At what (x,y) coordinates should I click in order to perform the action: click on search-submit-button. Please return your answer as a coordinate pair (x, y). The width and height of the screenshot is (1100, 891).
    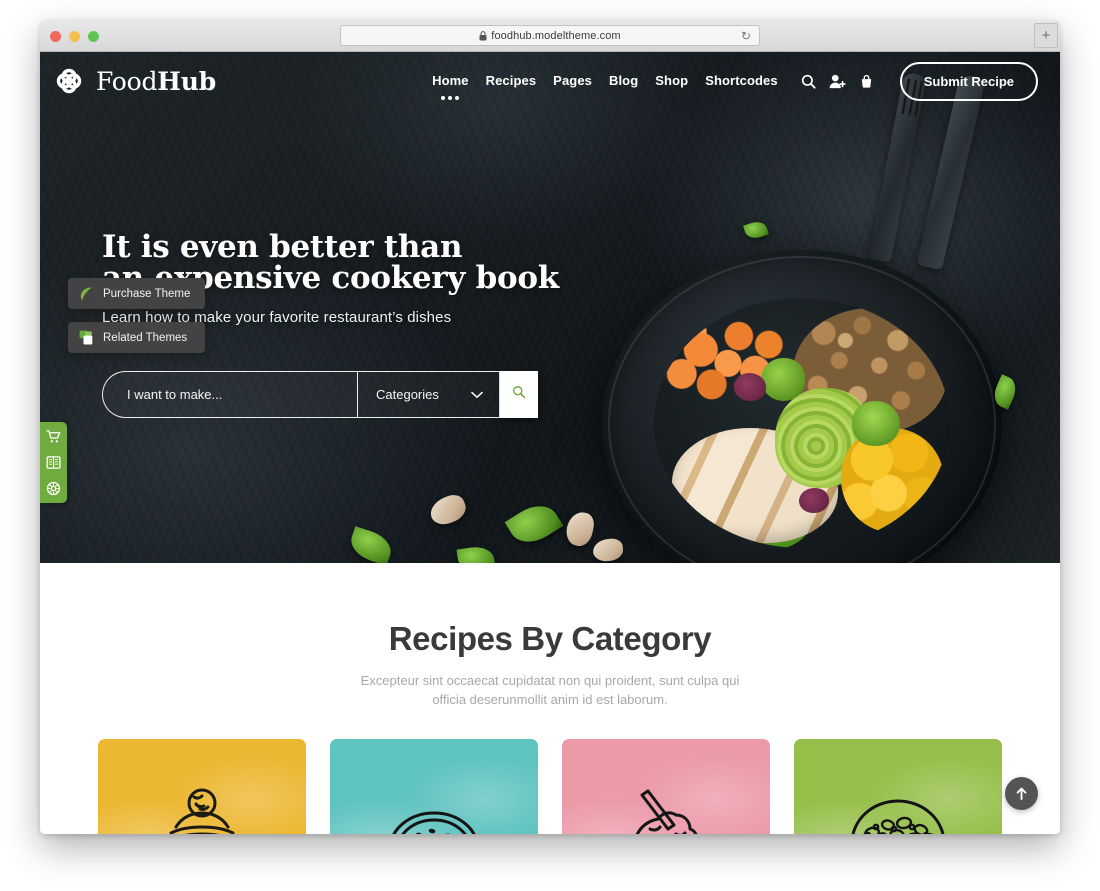
    Looking at the image, I should click on (519, 394).